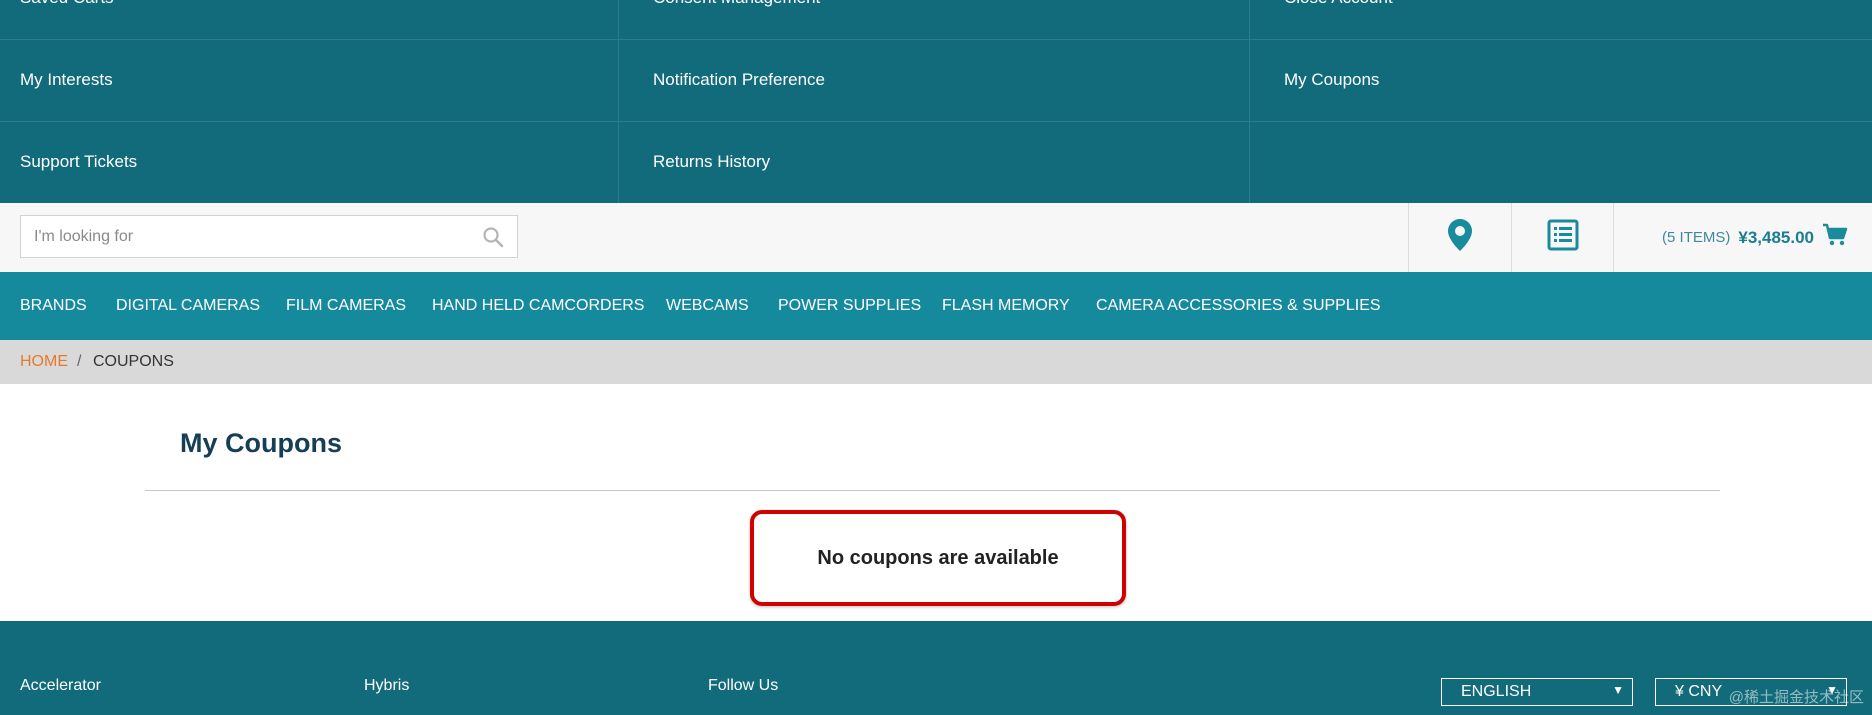 The image size is (1872, 715). I want to click on search-icon, so click(493, 237).